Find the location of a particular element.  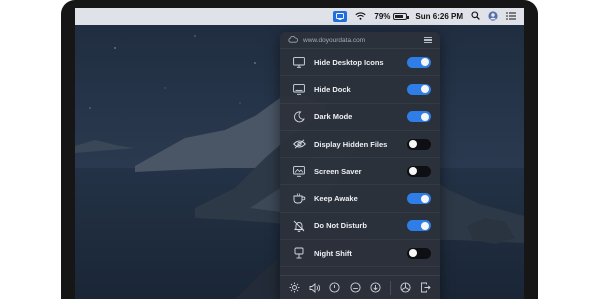

toggle-label: Keep Awake is located at coordinates (336, 199).